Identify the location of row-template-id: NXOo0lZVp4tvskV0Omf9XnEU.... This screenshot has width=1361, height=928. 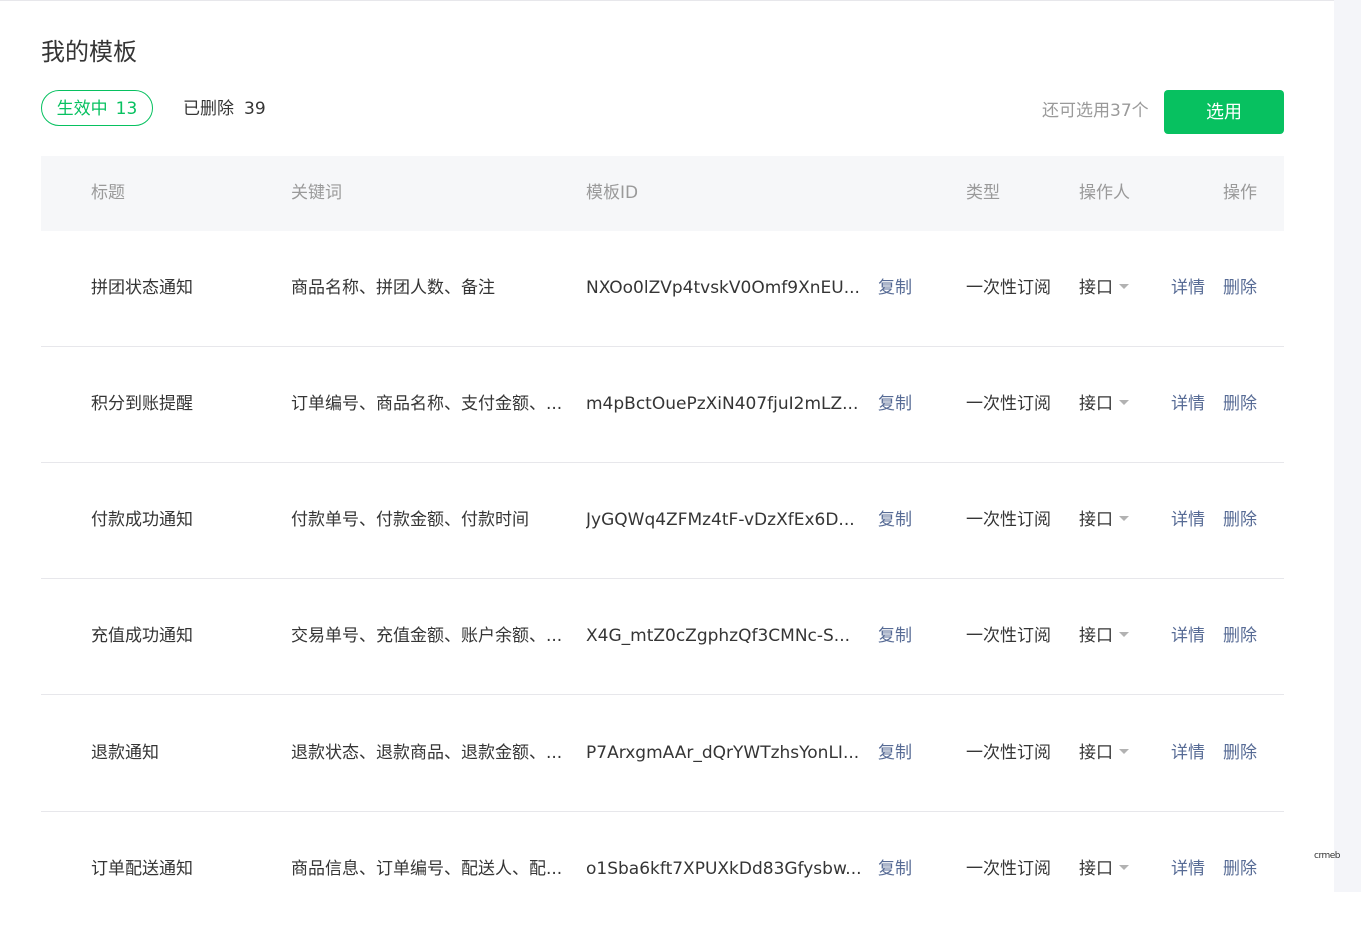
(723, 288).